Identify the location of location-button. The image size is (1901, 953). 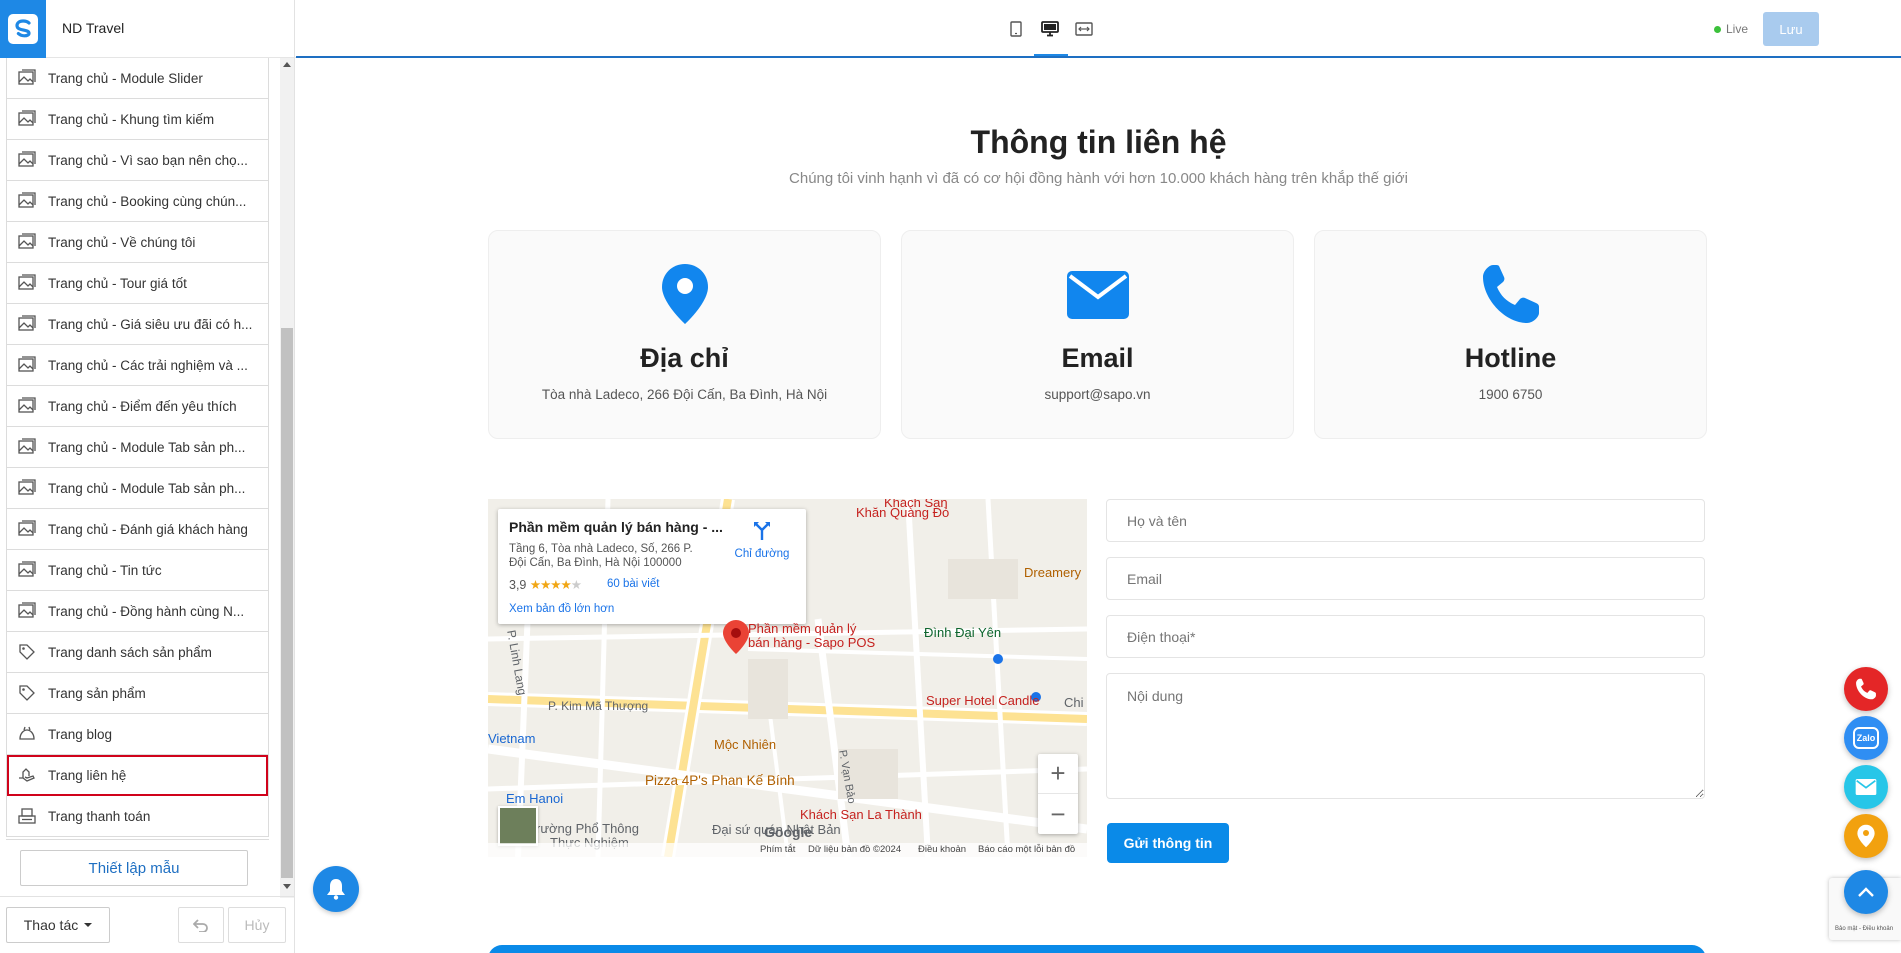
(1866, 836).